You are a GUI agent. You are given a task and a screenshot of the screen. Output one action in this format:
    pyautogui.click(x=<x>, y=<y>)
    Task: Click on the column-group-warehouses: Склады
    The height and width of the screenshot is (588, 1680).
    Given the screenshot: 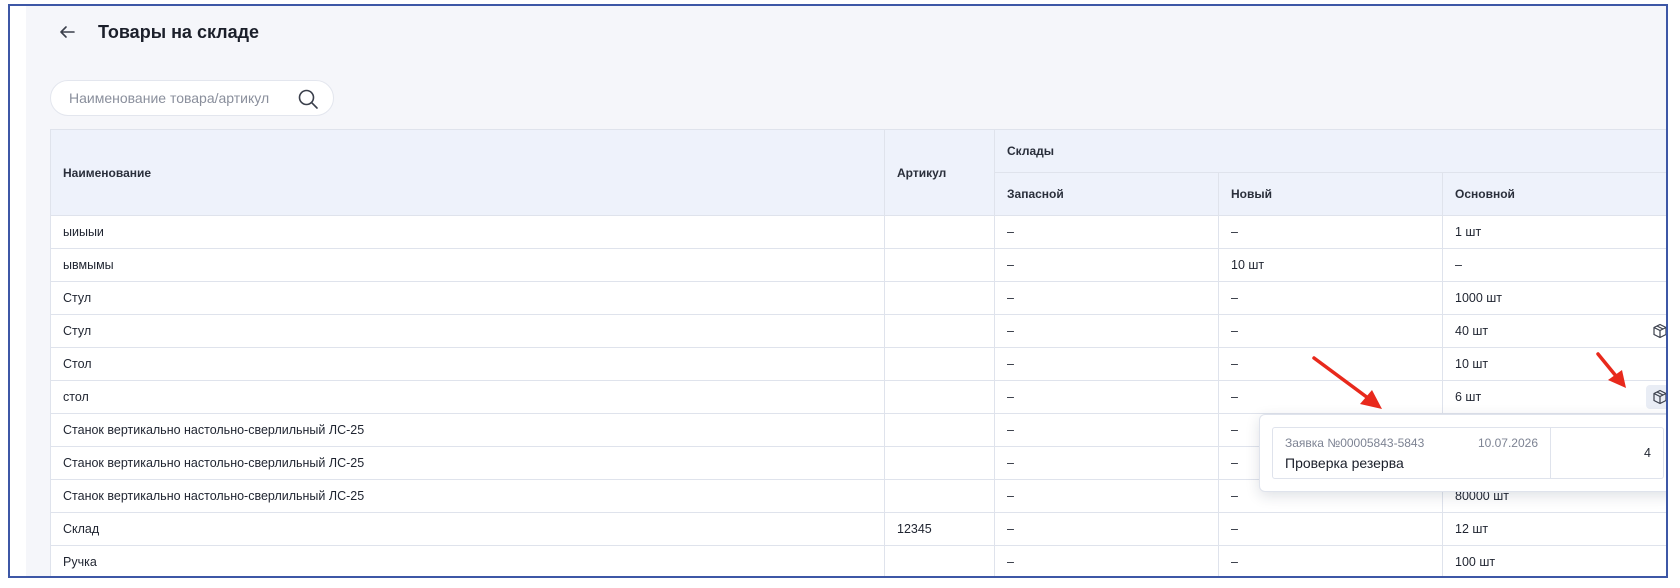 What is the action you would take?
    pyautogui.click(x=1329, y=151)
    